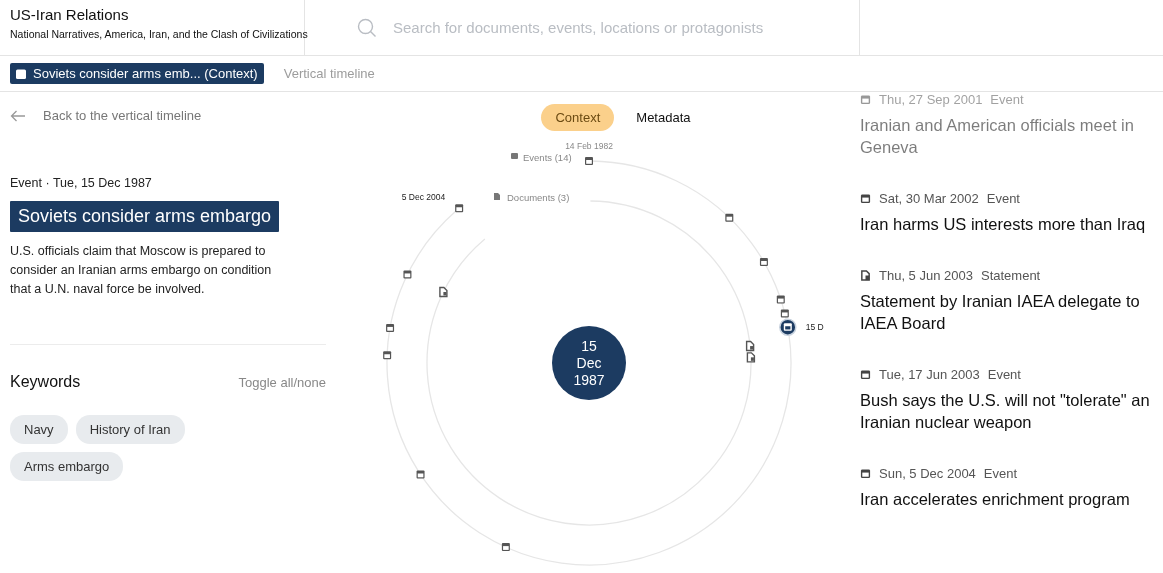 Image resolution: width=1163 pixels, height=573 pixels. What do you see at coordinates (137, 73) in the screenshot?
I see `breadcrumb-tab: Soviets consider arms emb... (Context)` at bounding box center [137, 73].